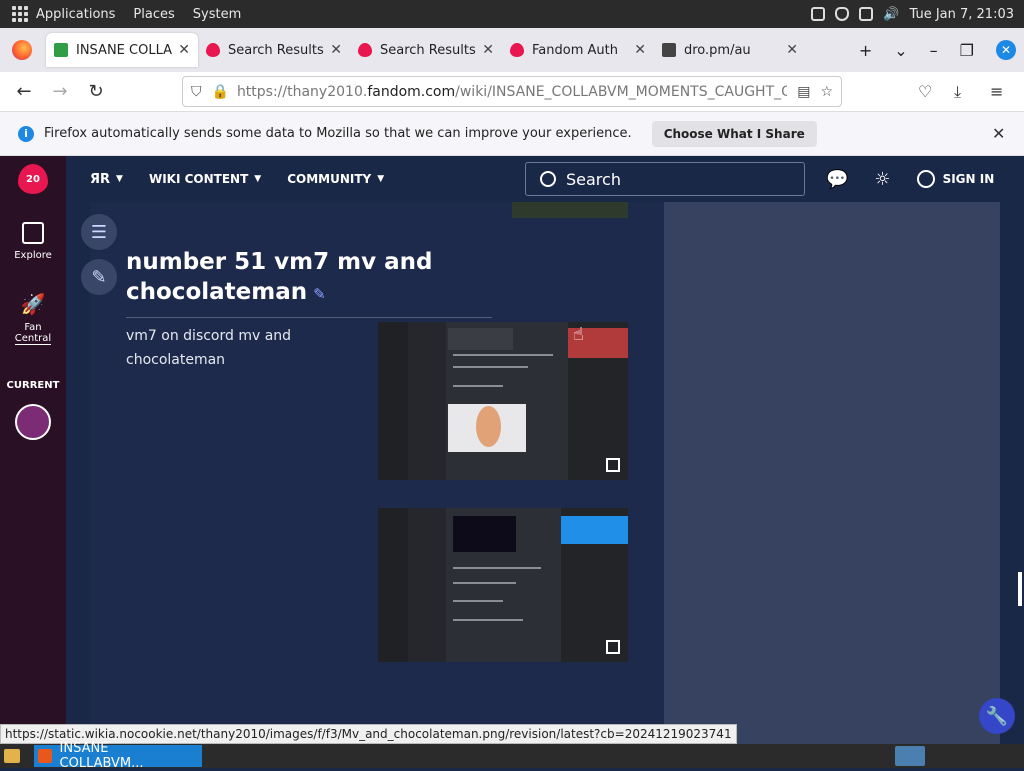  I want to click on fan-central-label-1: Fan, so click(33, 327).